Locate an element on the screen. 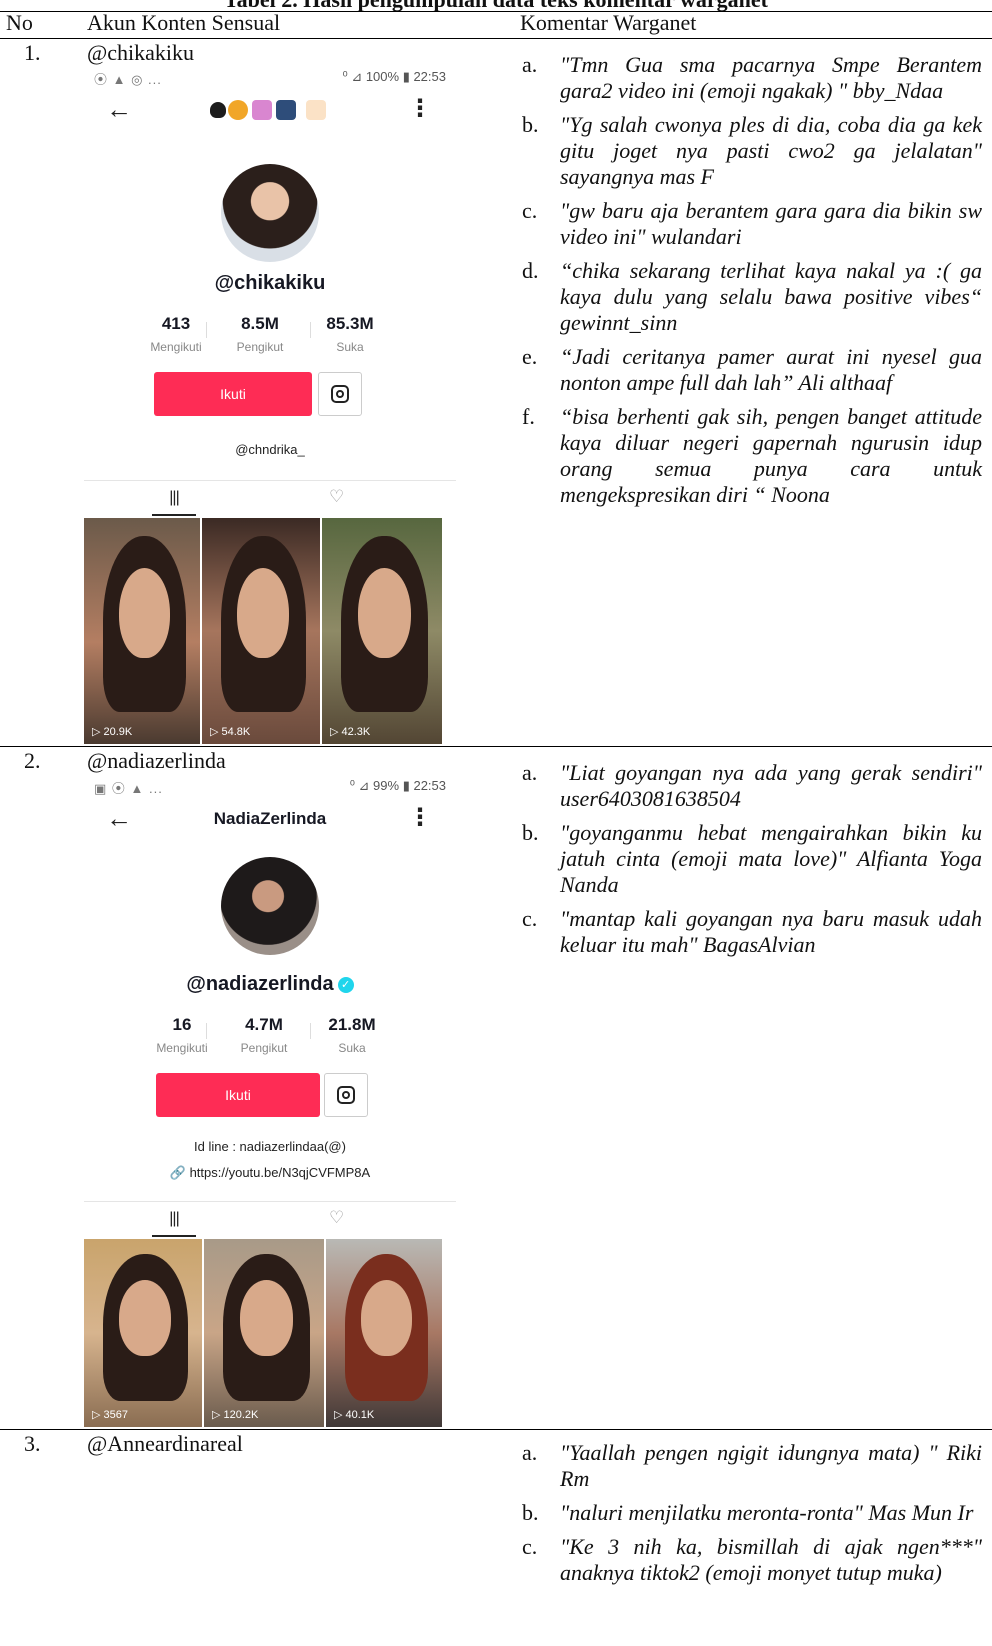 This screenshot has width=992, height=1646. account-name: @nadiazerlinda is located at coordinates (156, 760).